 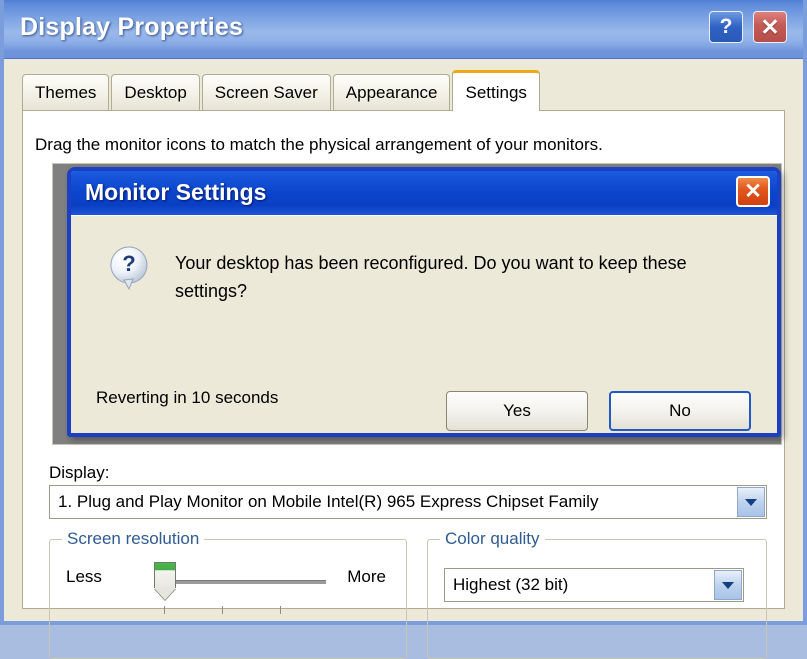 I want to click on tab-desktop: Desktop, so click(x=155, y=92).